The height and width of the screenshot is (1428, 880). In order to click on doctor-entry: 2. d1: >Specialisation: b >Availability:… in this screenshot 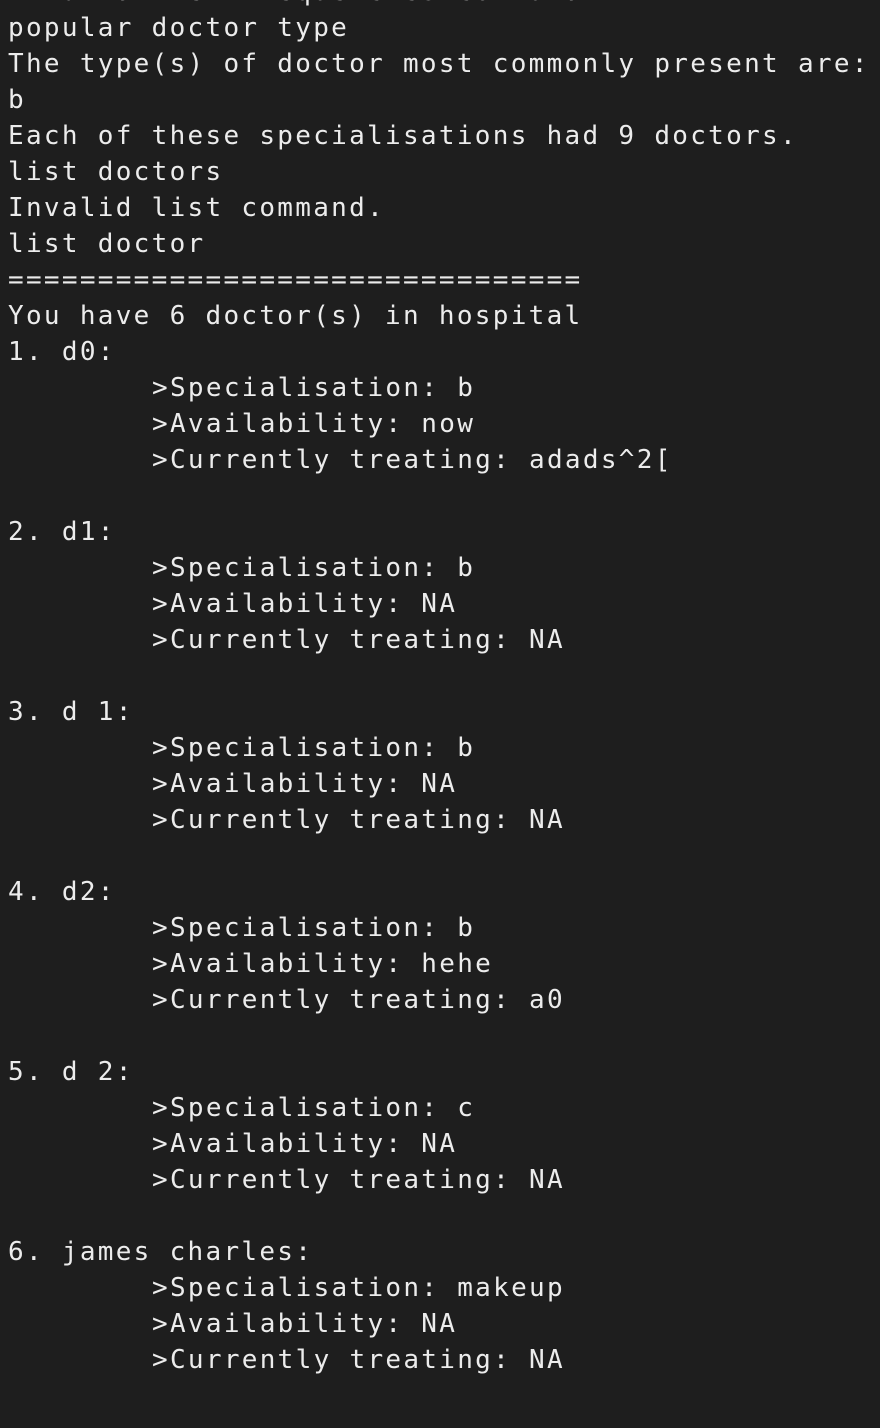, I will do `click(444, 604)`.